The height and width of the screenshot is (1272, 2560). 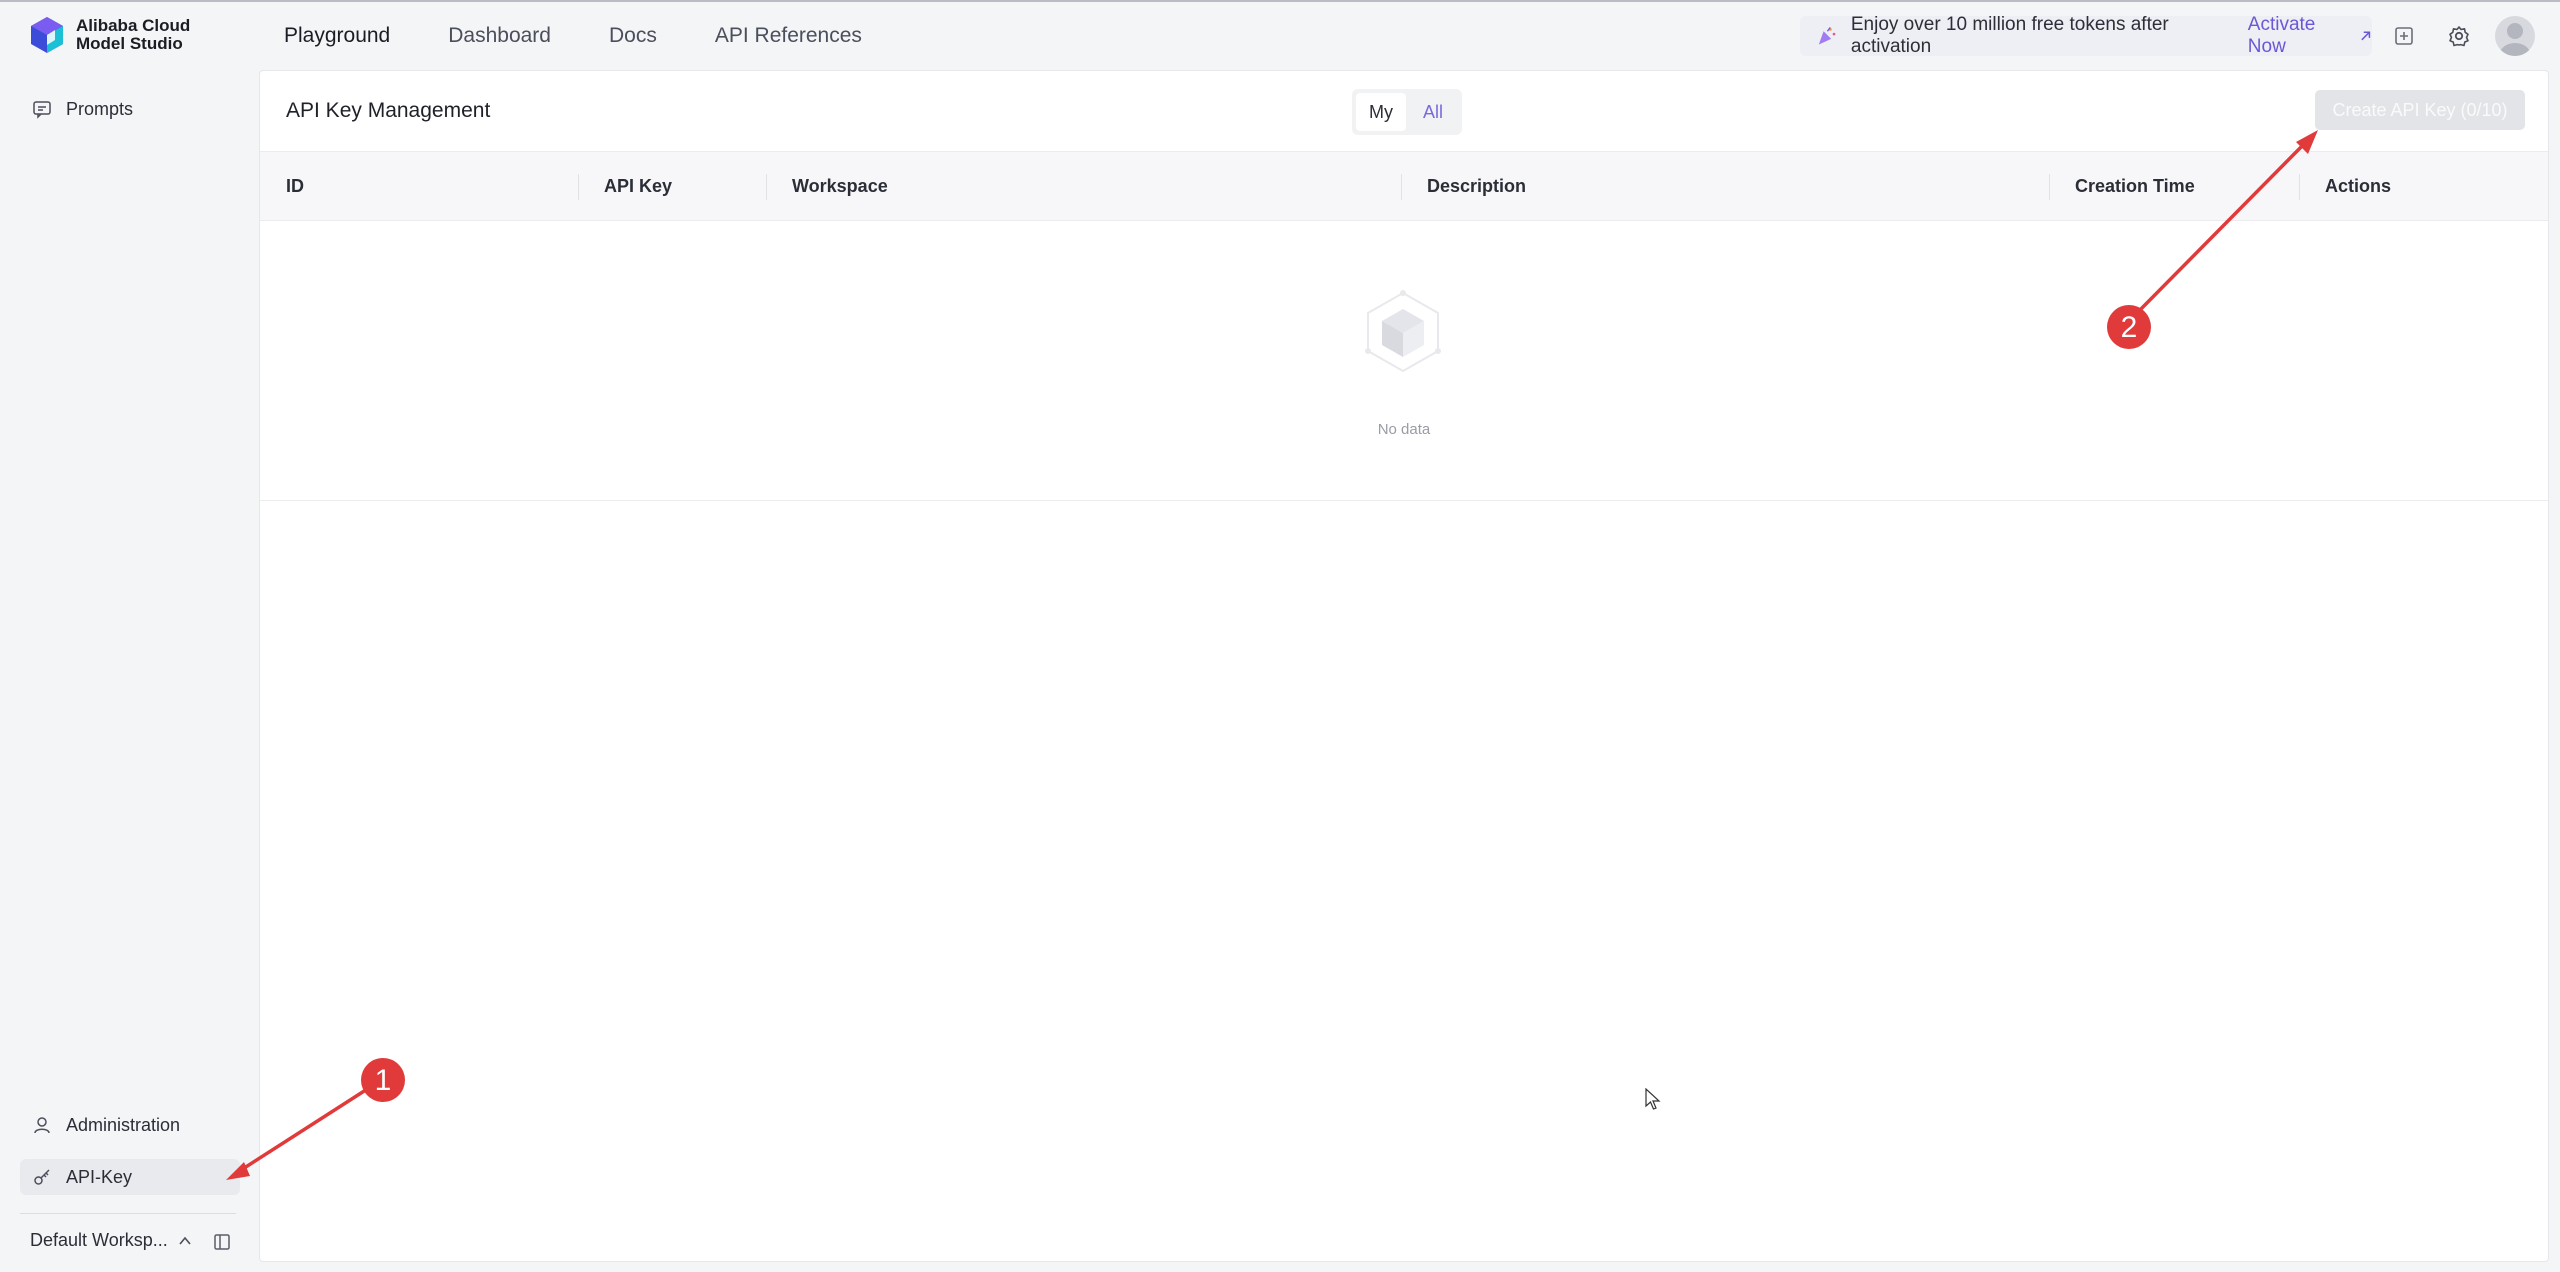 What do you see at coordinates (123, 1124) in the screenshot?
I see `sidebar-item-label: Administration` at bounding box center [123, 1124].